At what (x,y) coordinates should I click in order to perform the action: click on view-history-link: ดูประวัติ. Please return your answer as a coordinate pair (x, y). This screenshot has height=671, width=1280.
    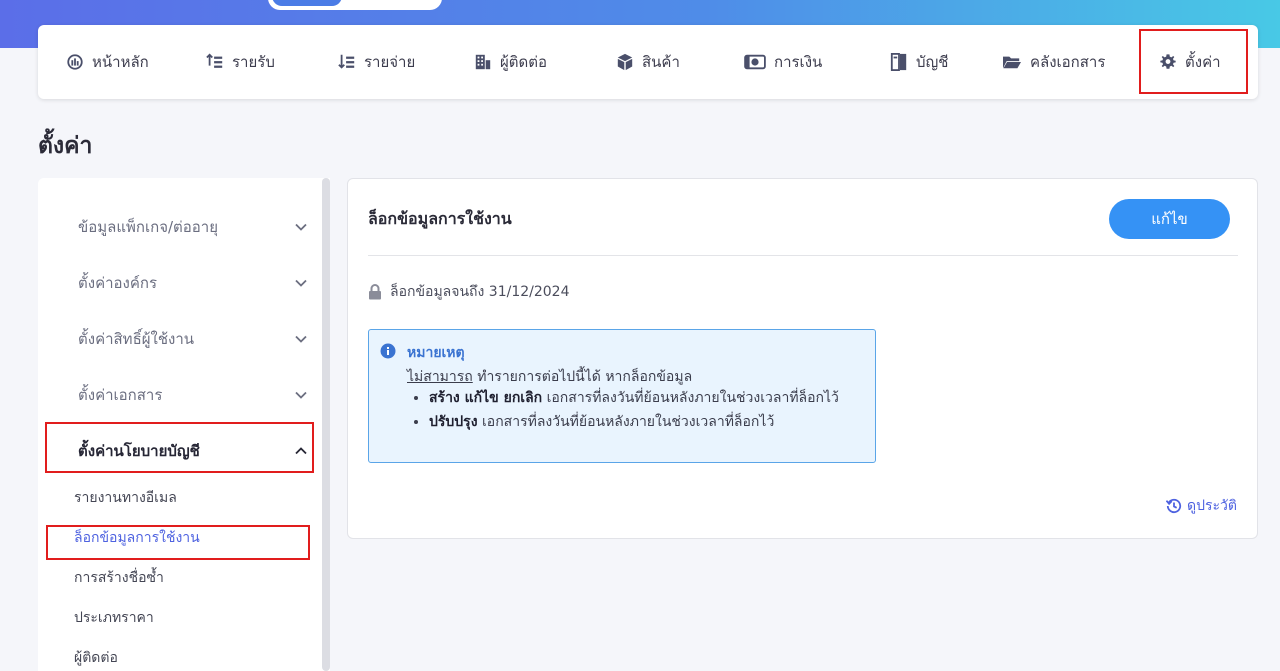
    Looking at the image, I should click on (1201, 506).